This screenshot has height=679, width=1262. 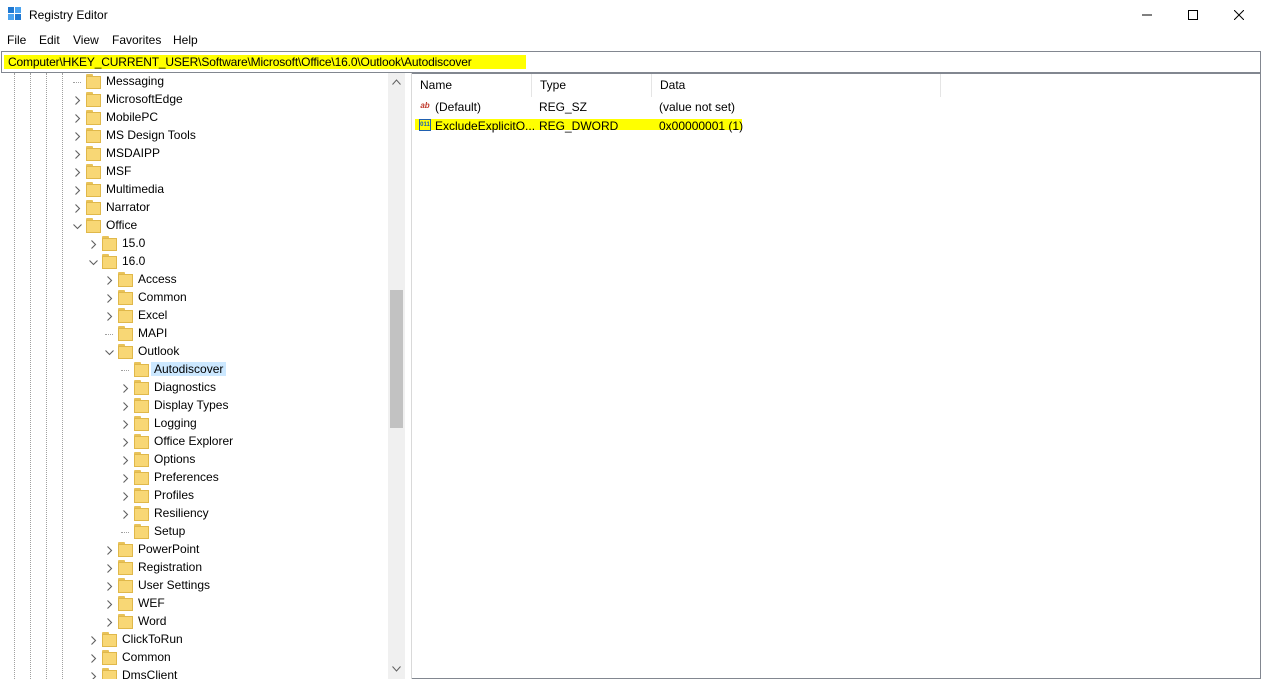 What do you see at coordinates (396, 359) in the screenshot?
I see `scrollbar-thumb` at bounding box center [396, 359].